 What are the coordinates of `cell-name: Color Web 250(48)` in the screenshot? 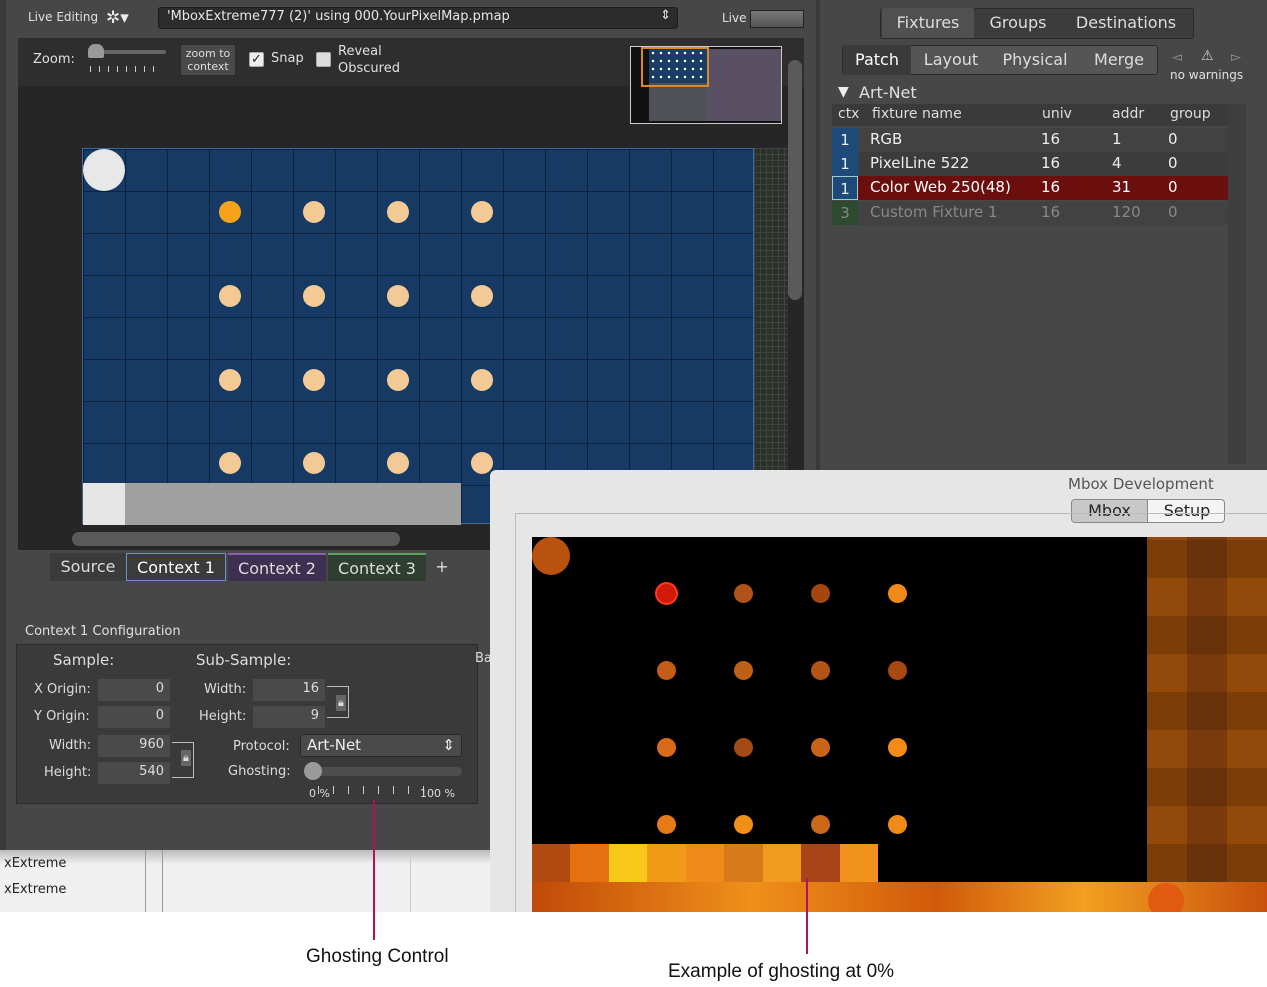 It's located at (940, 187).